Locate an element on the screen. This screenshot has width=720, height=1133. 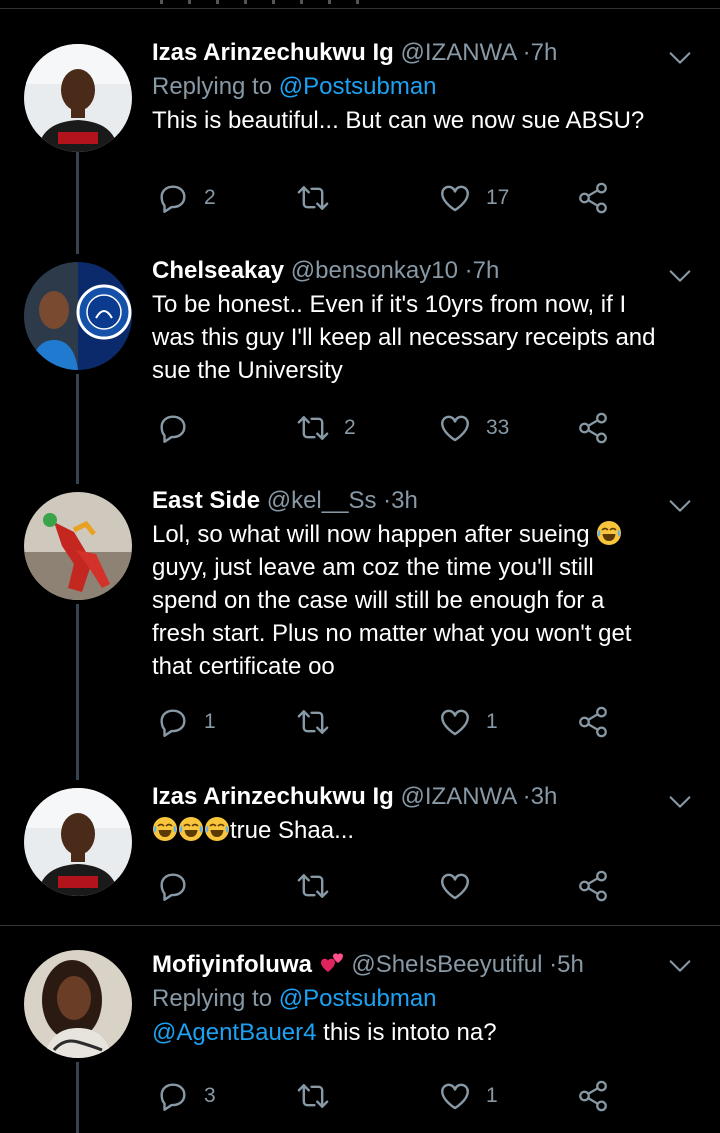
author-name: Mofiyinfoluwa is located at coordinates (232, 964).